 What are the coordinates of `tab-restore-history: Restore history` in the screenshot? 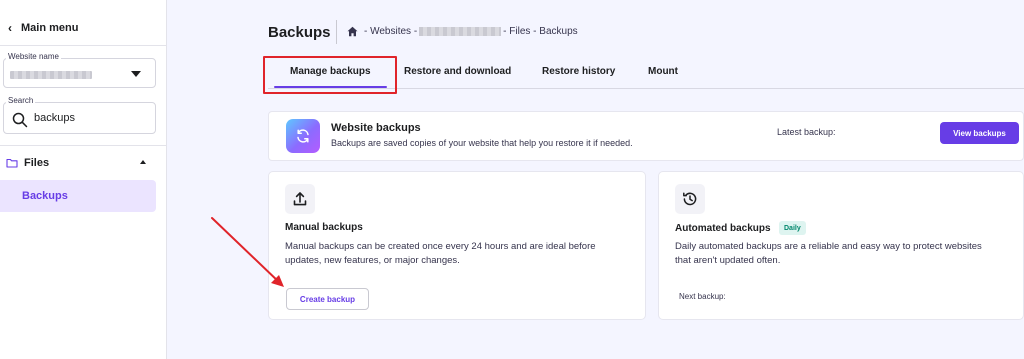 It's located at (578, 71).